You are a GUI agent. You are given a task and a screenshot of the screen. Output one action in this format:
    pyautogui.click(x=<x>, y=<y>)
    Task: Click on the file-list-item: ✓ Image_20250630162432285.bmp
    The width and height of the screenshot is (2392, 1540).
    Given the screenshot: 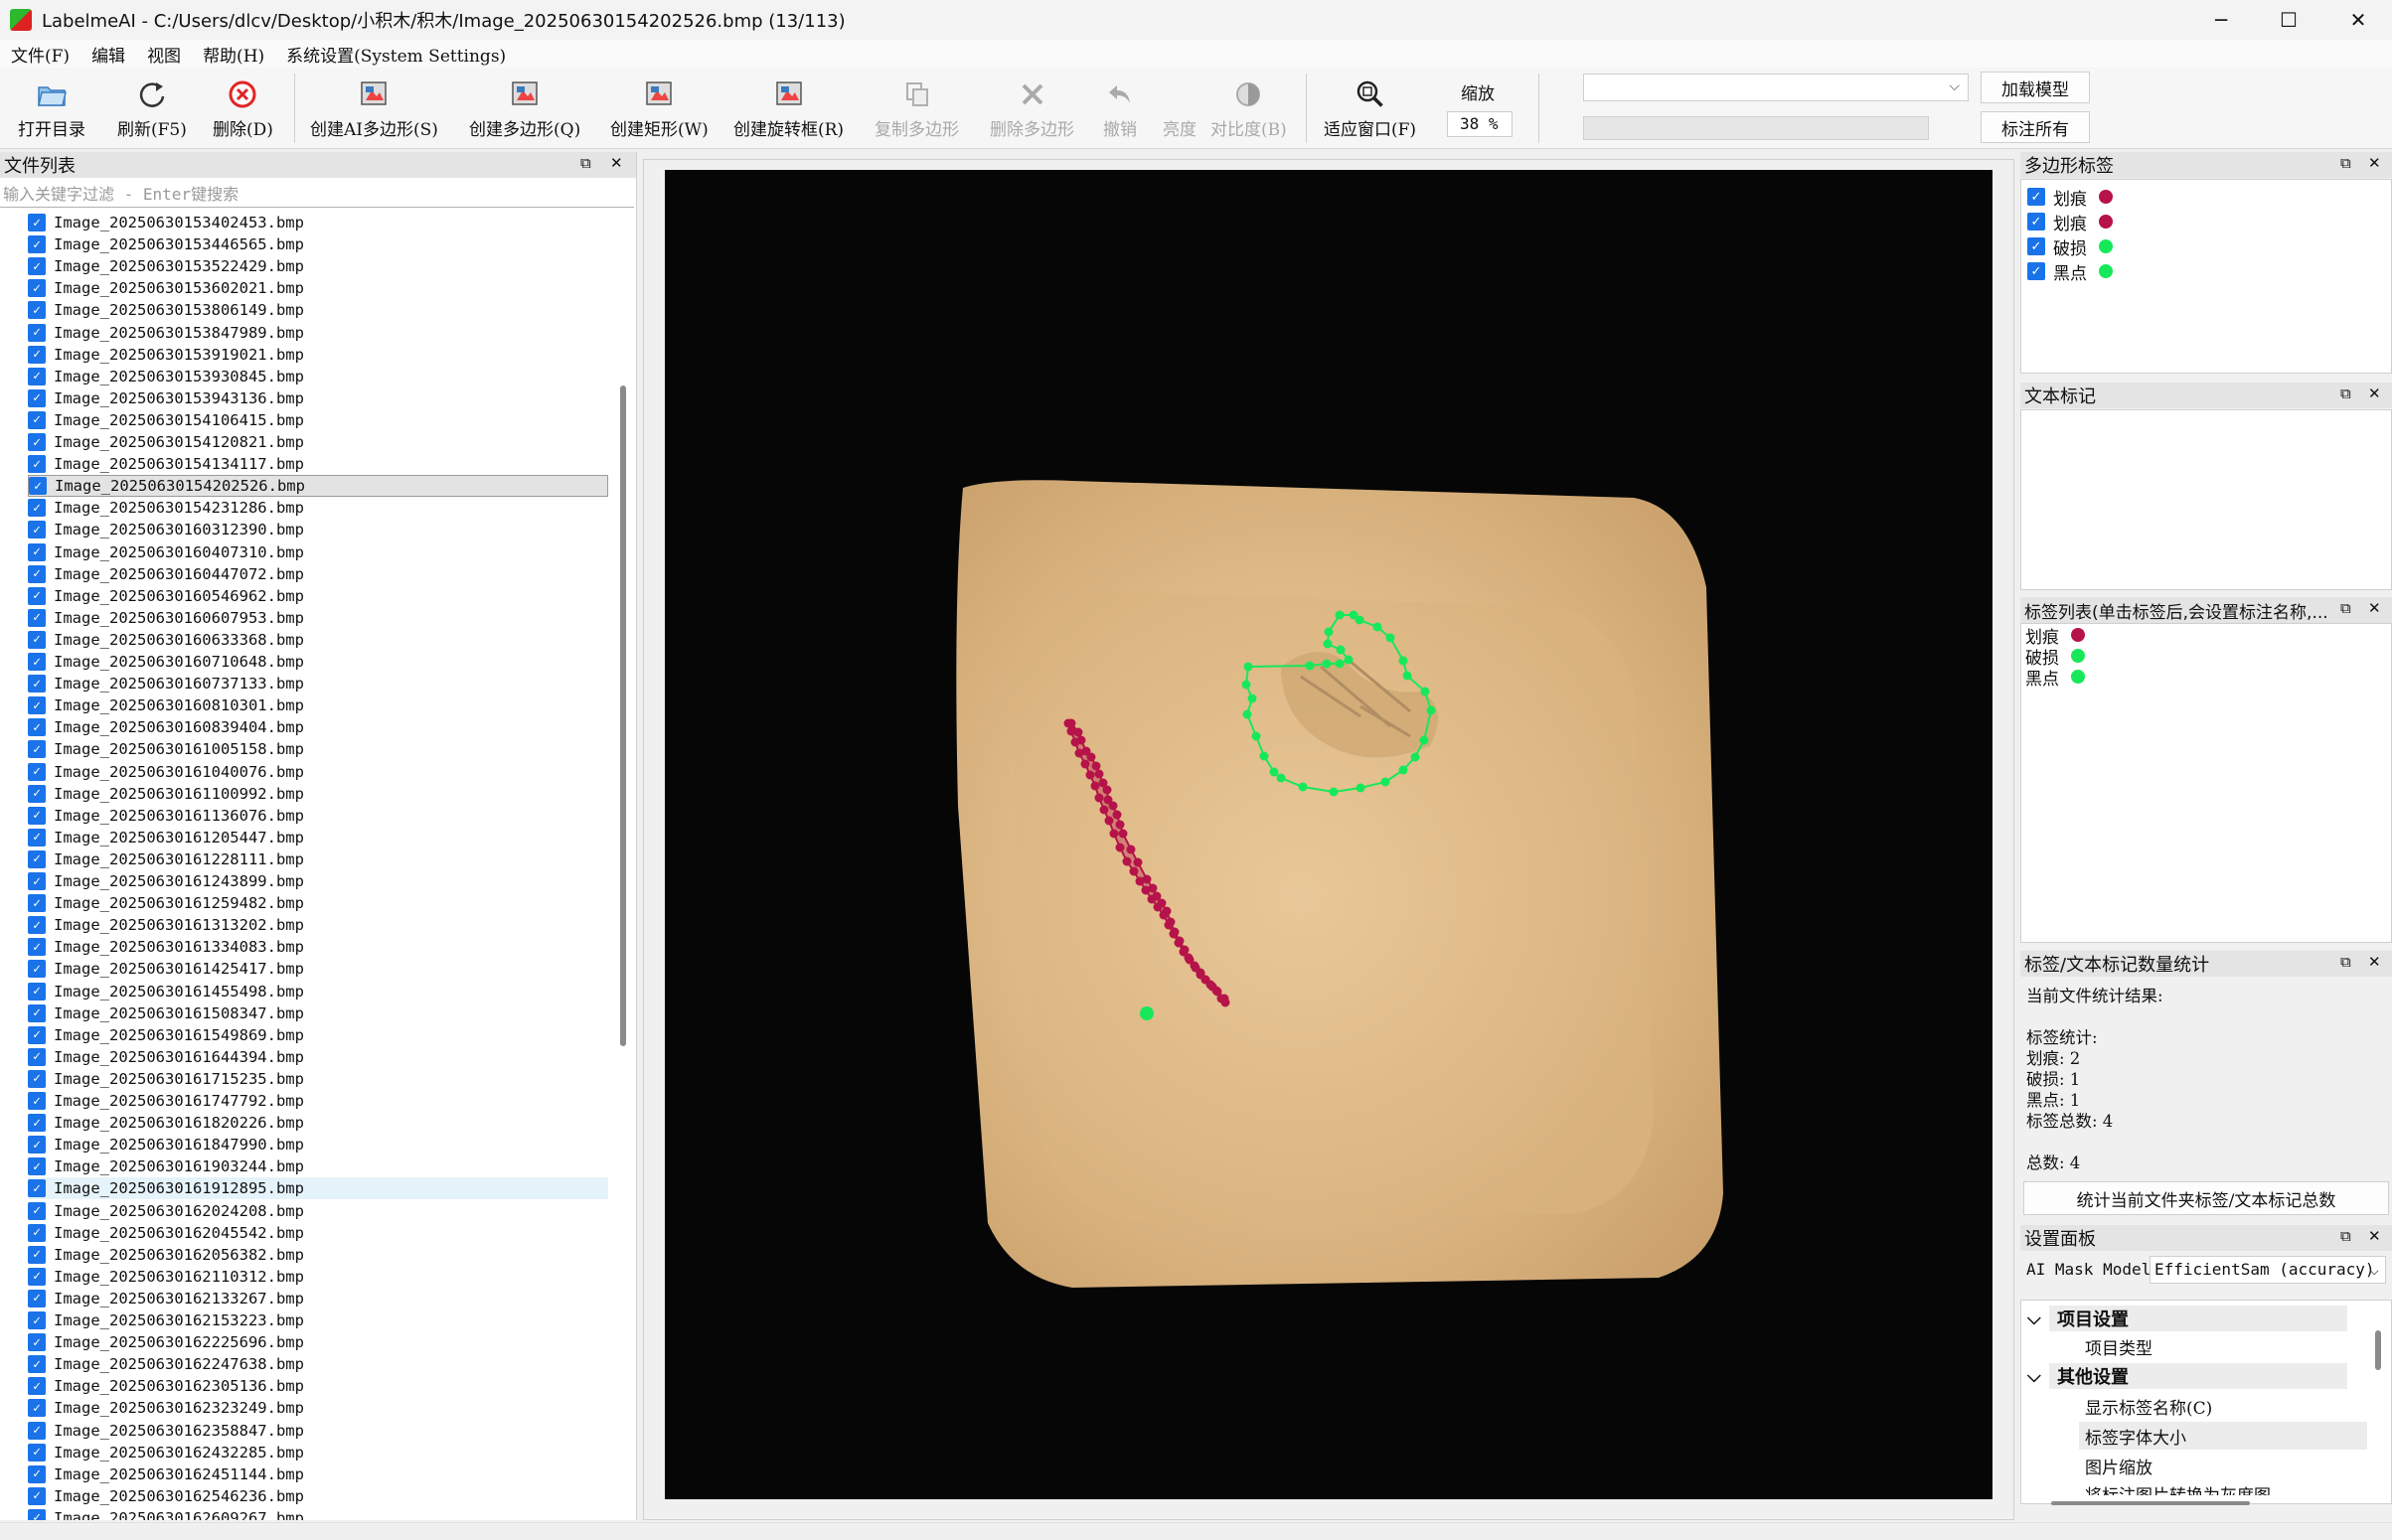 What is the action you would take?
    pyautogui.click(x=318, y=1452)
    